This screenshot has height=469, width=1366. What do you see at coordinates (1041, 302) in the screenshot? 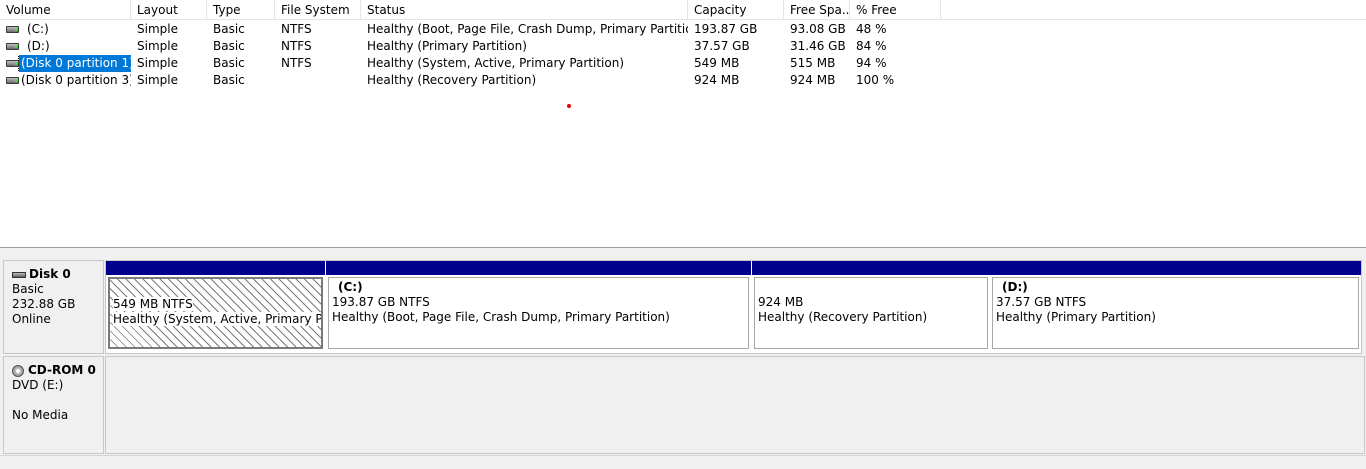
I see `partition-size: 37.57 GB NTFS` at bounding box center [1041, 302].